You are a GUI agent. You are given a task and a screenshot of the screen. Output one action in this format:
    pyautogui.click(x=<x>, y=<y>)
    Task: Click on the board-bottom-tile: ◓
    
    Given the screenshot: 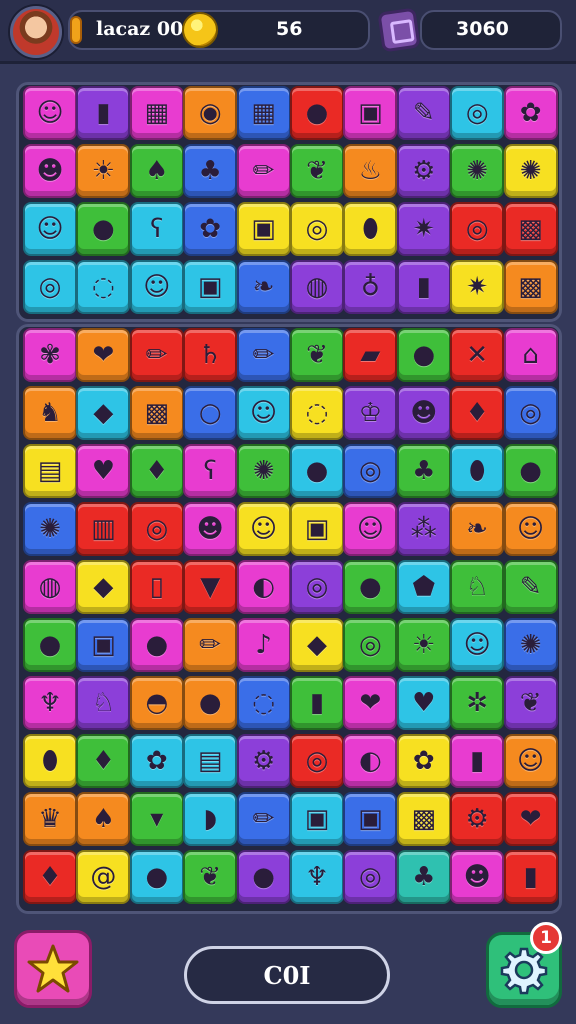 What is the action you would take?
    pyautogui.click(x=156, y=703)
    